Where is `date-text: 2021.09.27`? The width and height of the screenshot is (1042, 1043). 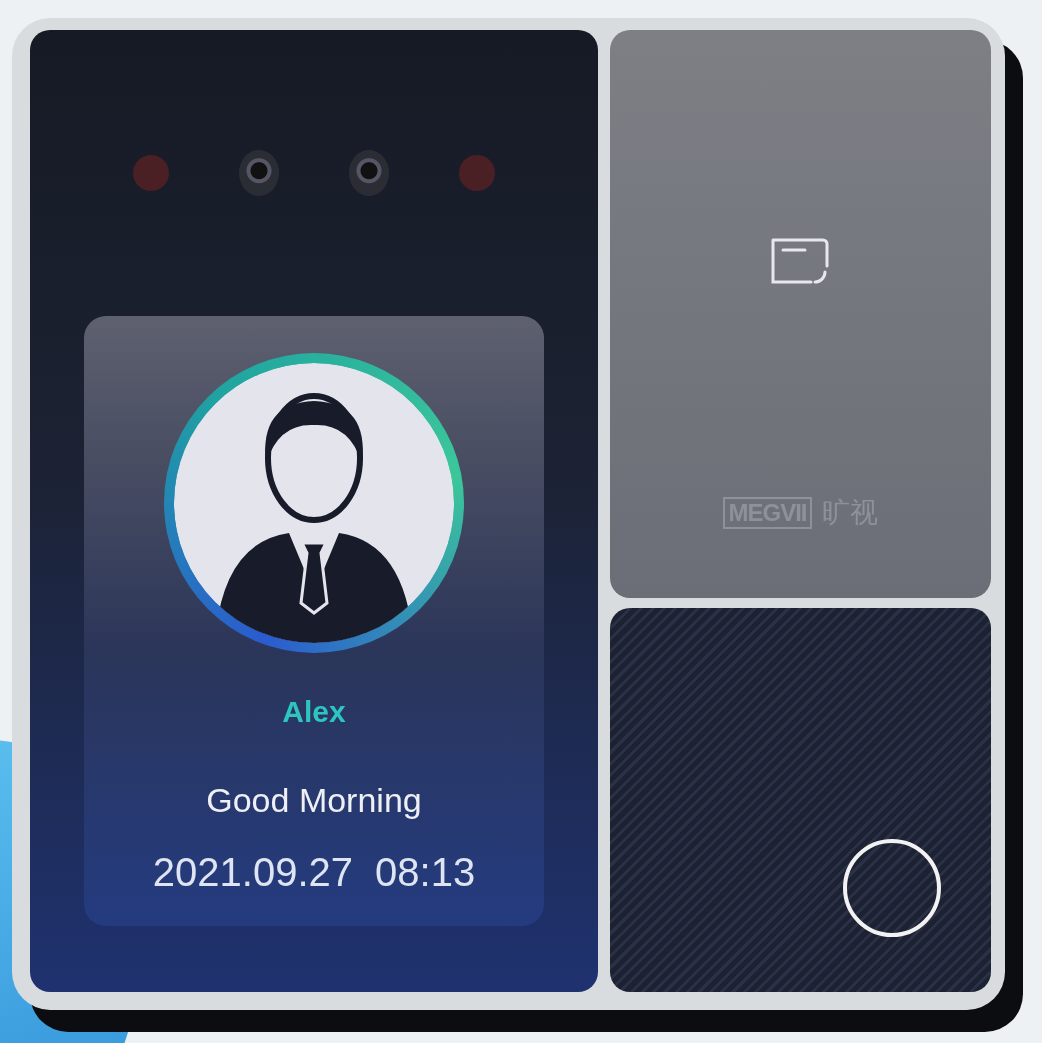 date-text: 2021.09.27 is located at coordinates (253, 872).